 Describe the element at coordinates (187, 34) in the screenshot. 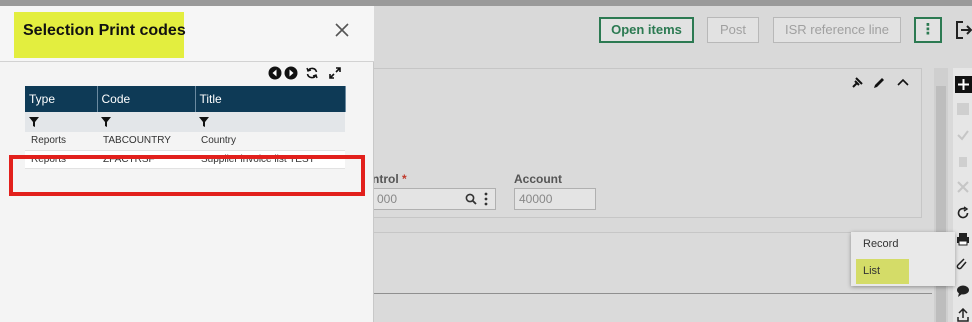

I see `dialog-header: Selection Print codes` at that location.